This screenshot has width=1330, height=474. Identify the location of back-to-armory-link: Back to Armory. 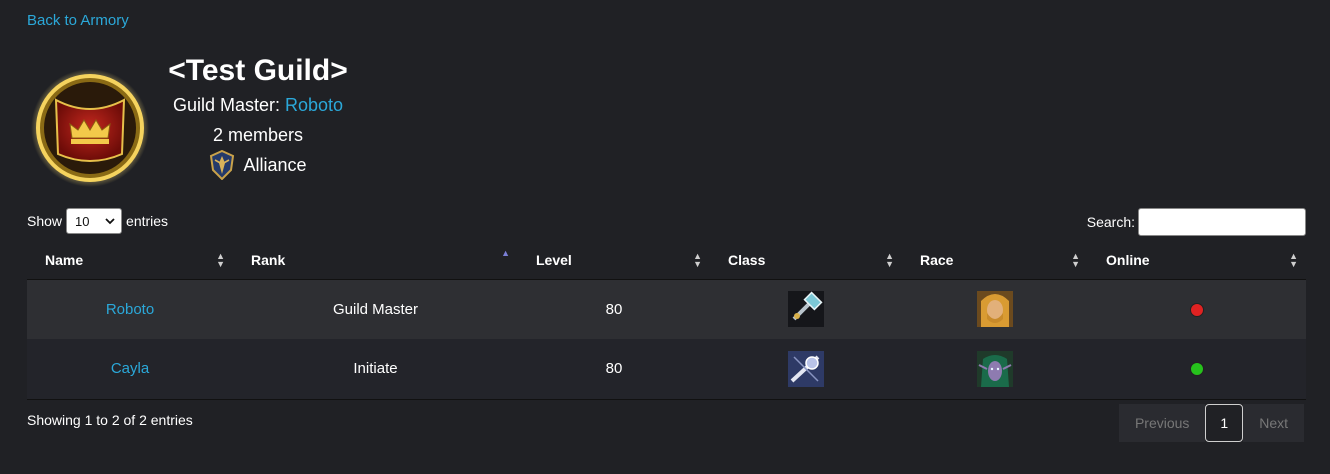
(78, 20).